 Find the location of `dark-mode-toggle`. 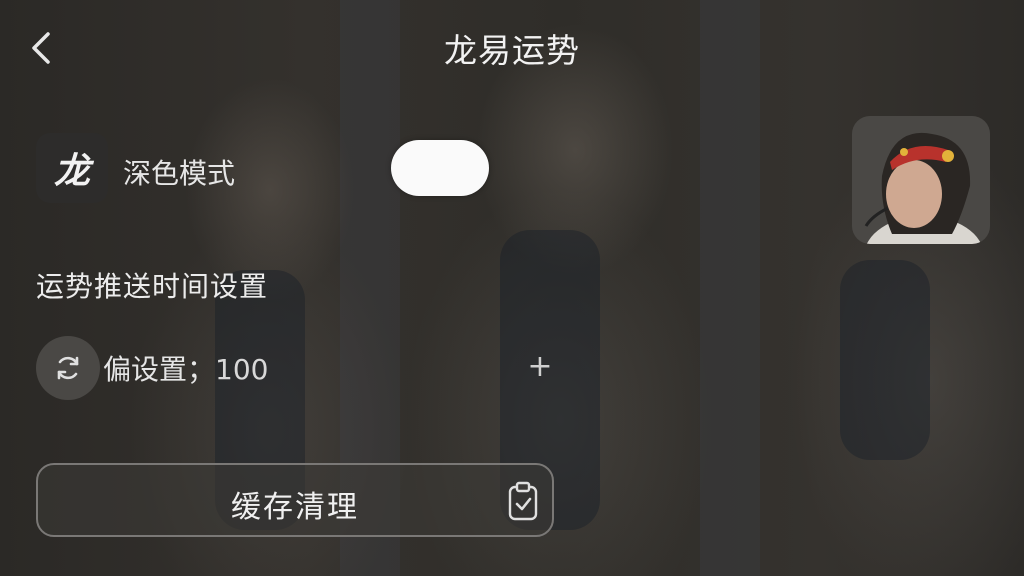

dark-mode-toggle is located at coordinates (440, 168).